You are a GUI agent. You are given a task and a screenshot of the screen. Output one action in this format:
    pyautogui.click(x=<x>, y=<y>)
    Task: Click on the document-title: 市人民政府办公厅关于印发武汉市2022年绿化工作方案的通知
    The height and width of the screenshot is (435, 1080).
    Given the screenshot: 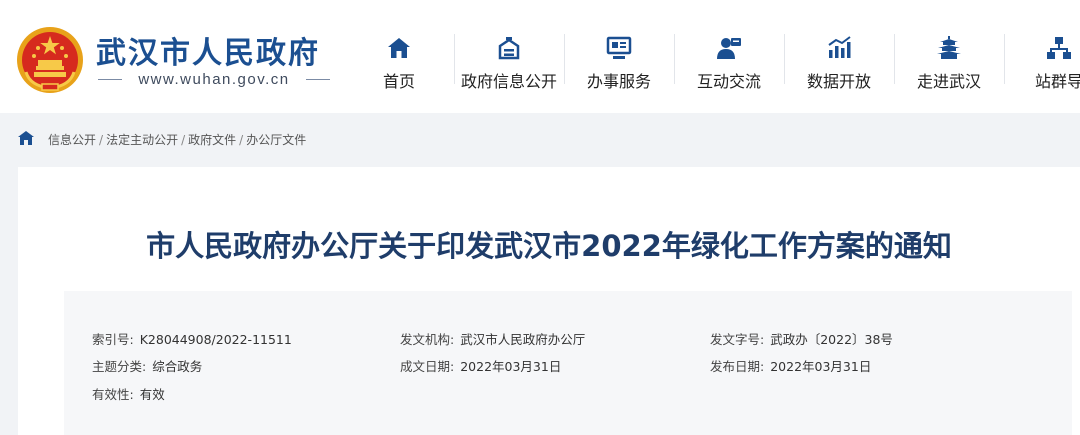 What is the action you would take?
    pyautogui.click(x=549, y=246)
    